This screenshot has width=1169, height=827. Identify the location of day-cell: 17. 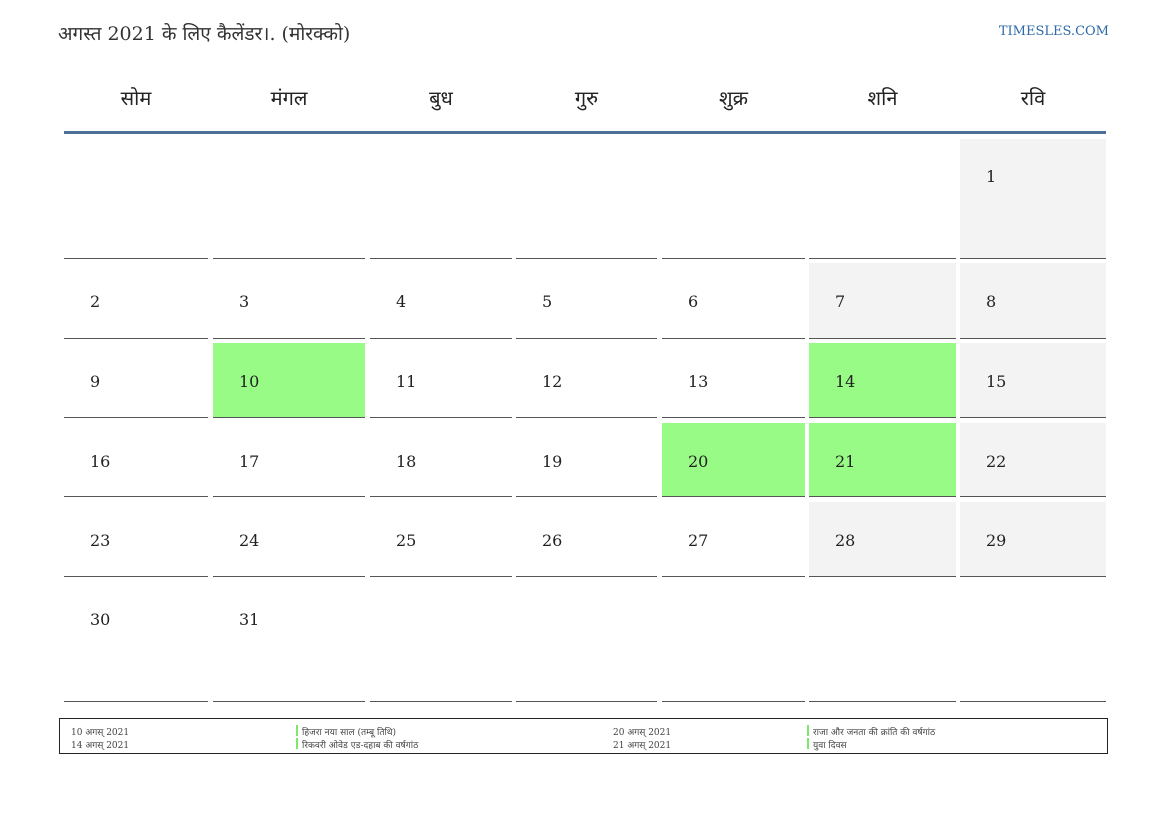
(289, 460).